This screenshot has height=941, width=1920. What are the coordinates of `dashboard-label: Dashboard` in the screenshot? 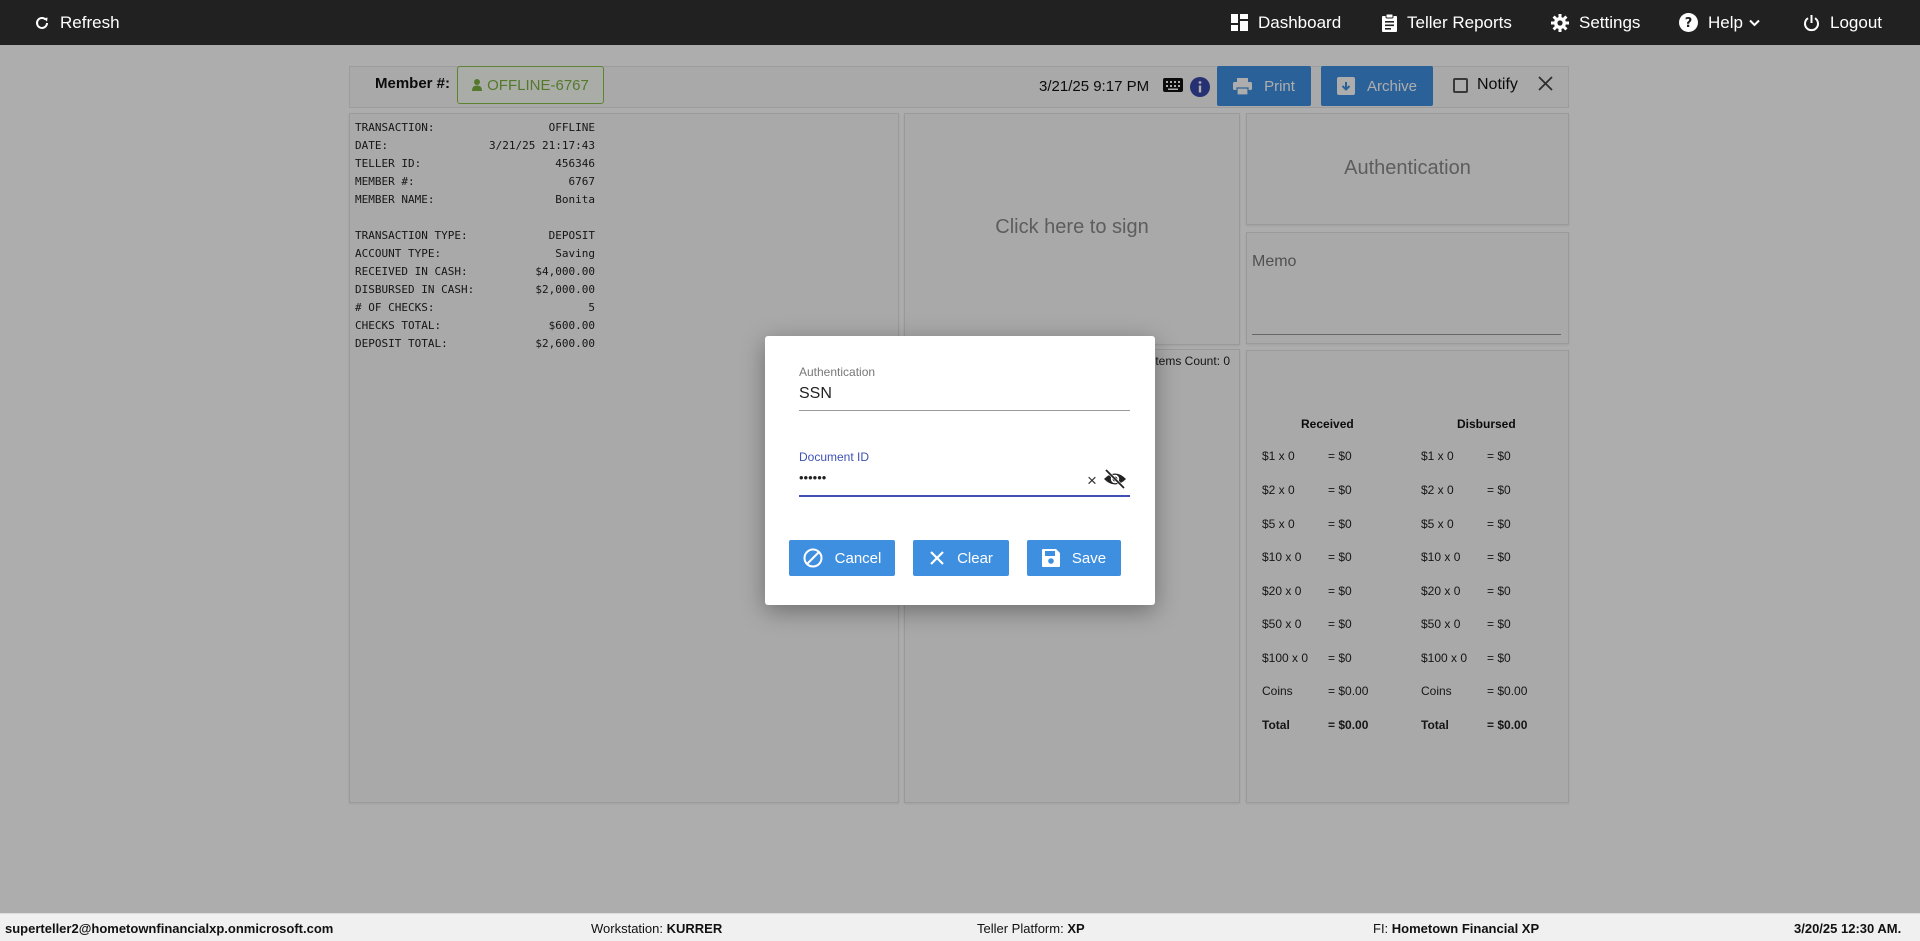 It's located at (1300, 22).